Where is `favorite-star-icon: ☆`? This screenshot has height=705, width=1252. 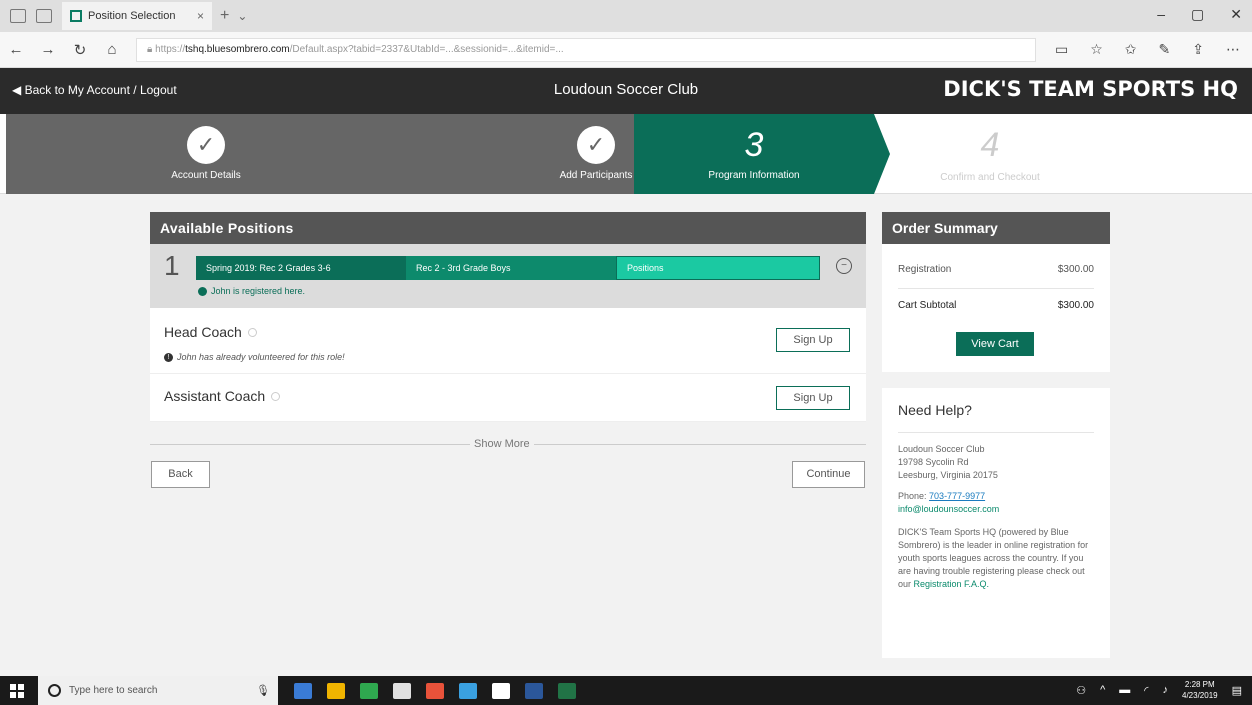
favorite-star-icon: ☆ is located at coordinates (1096, 49).